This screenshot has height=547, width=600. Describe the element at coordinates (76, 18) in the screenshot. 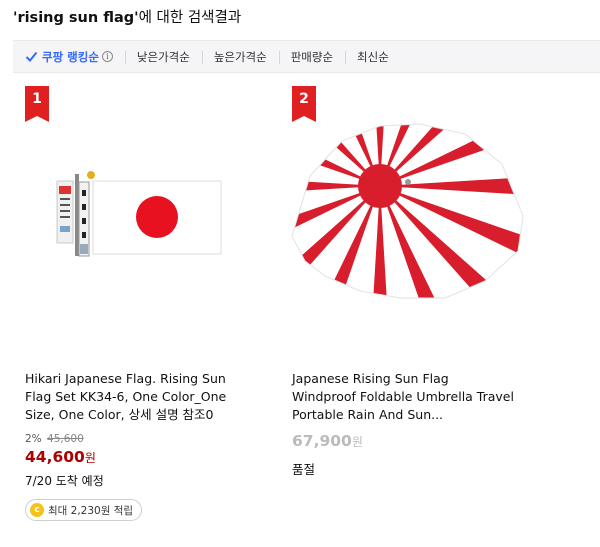

I see `search-query: 'rising sun flag'` at that location.